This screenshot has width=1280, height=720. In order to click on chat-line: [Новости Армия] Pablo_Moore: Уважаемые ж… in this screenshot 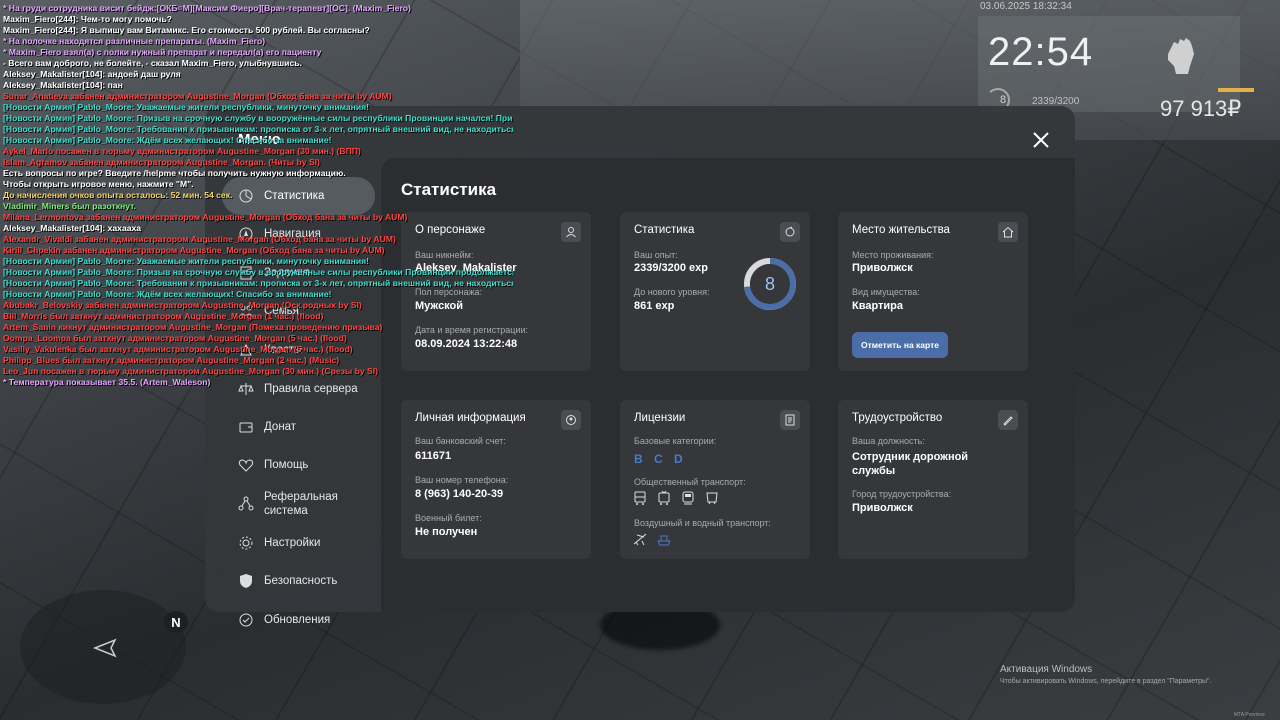, I will do `click(186, 261)`.